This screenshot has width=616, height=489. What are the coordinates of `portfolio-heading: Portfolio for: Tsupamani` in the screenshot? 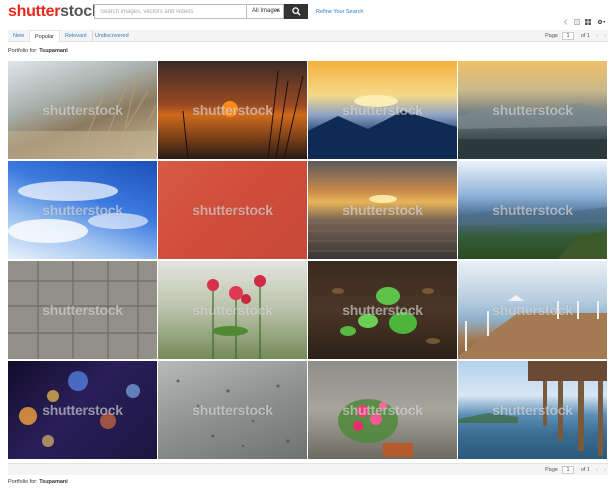 It's located at (38, 51).